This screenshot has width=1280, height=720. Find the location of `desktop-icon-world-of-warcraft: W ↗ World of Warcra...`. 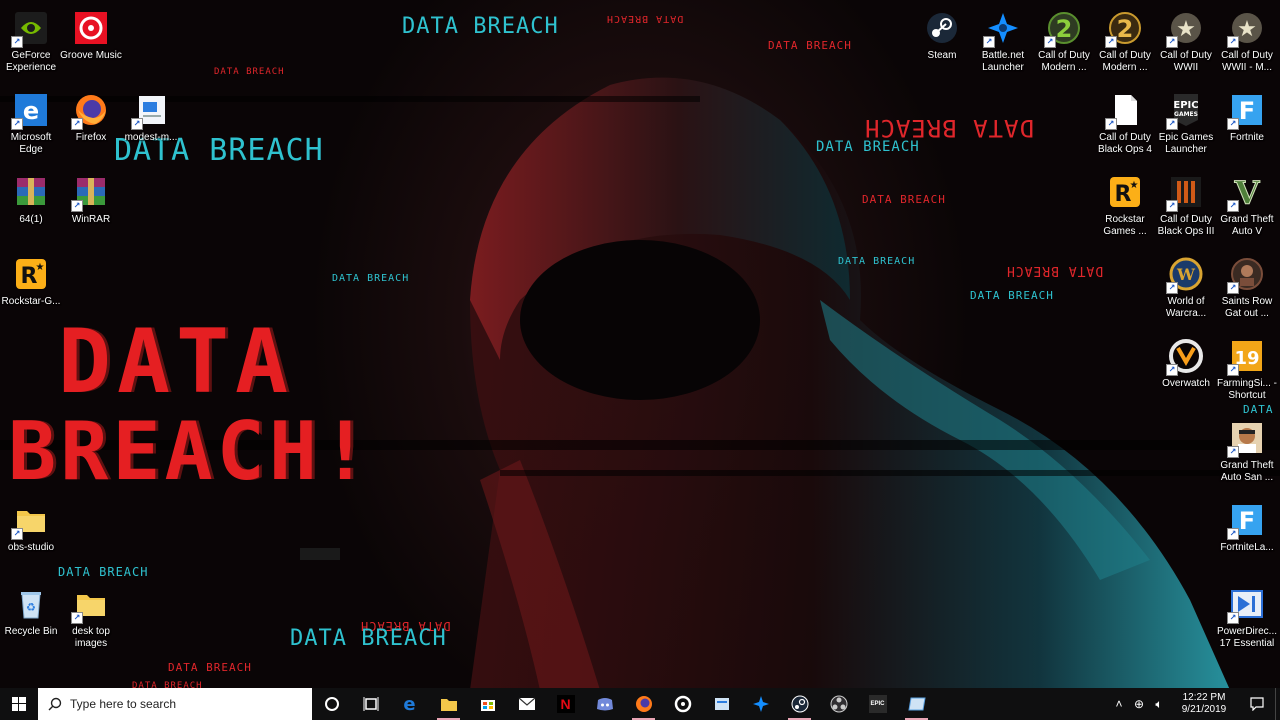

desktop-icon-world-of-warcraft: W ↗ World of Warcra... is located at coordinates (1186, 287).